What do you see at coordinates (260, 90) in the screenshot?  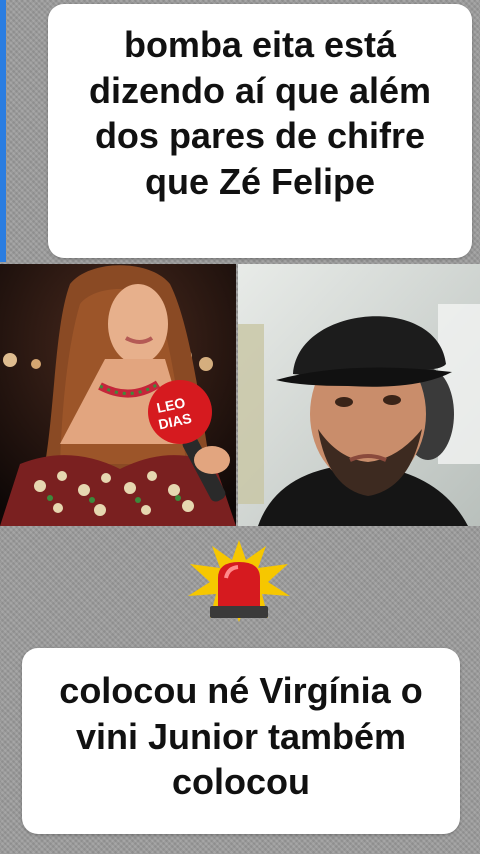 I see `top-caption-line-2: dizendo aí que além` at bounding box center [260, 90].